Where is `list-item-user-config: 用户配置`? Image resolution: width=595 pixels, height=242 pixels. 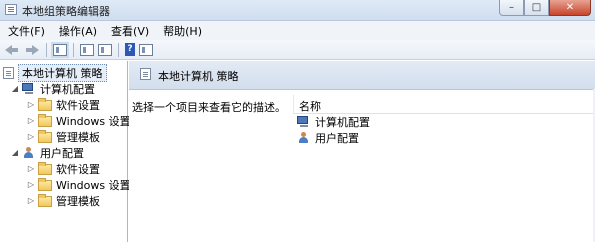 list-item-user-config: 用户配置 is located at coordinates (328, 137).